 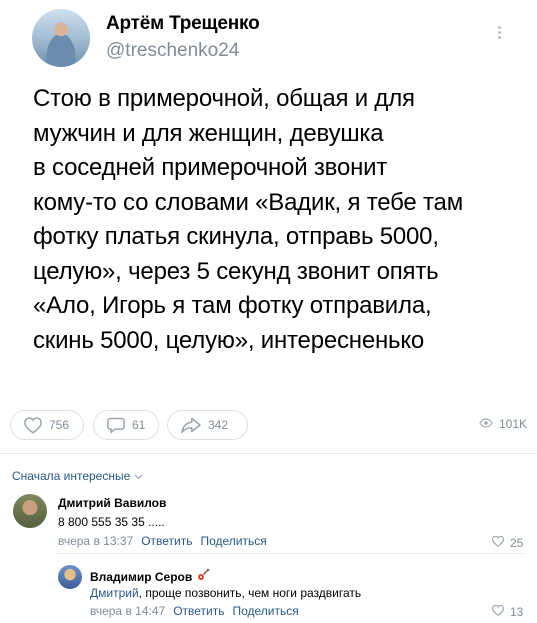 What do you see at coordinates (71, 476) in the screenshot?
I see `sort-label: Сначала интересные` at bounding box center [71, 476].